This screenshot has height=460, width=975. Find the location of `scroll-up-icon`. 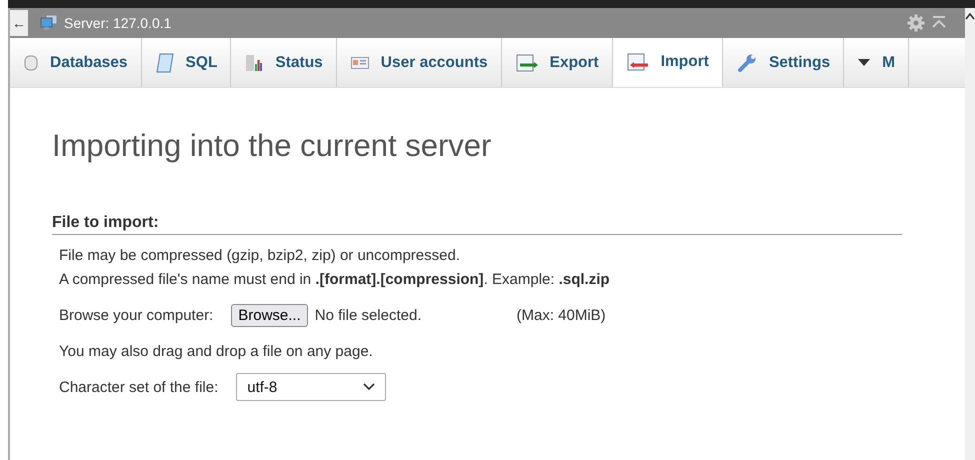

scroll-up-icon is located at coordinates (970, 16).